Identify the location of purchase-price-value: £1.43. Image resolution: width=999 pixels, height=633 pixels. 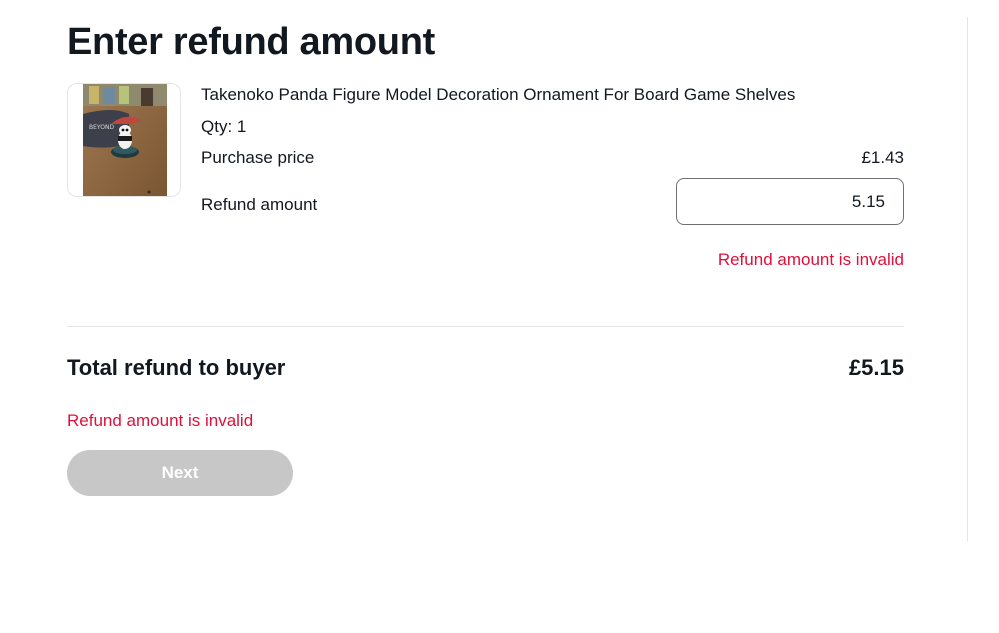
(882, 157).